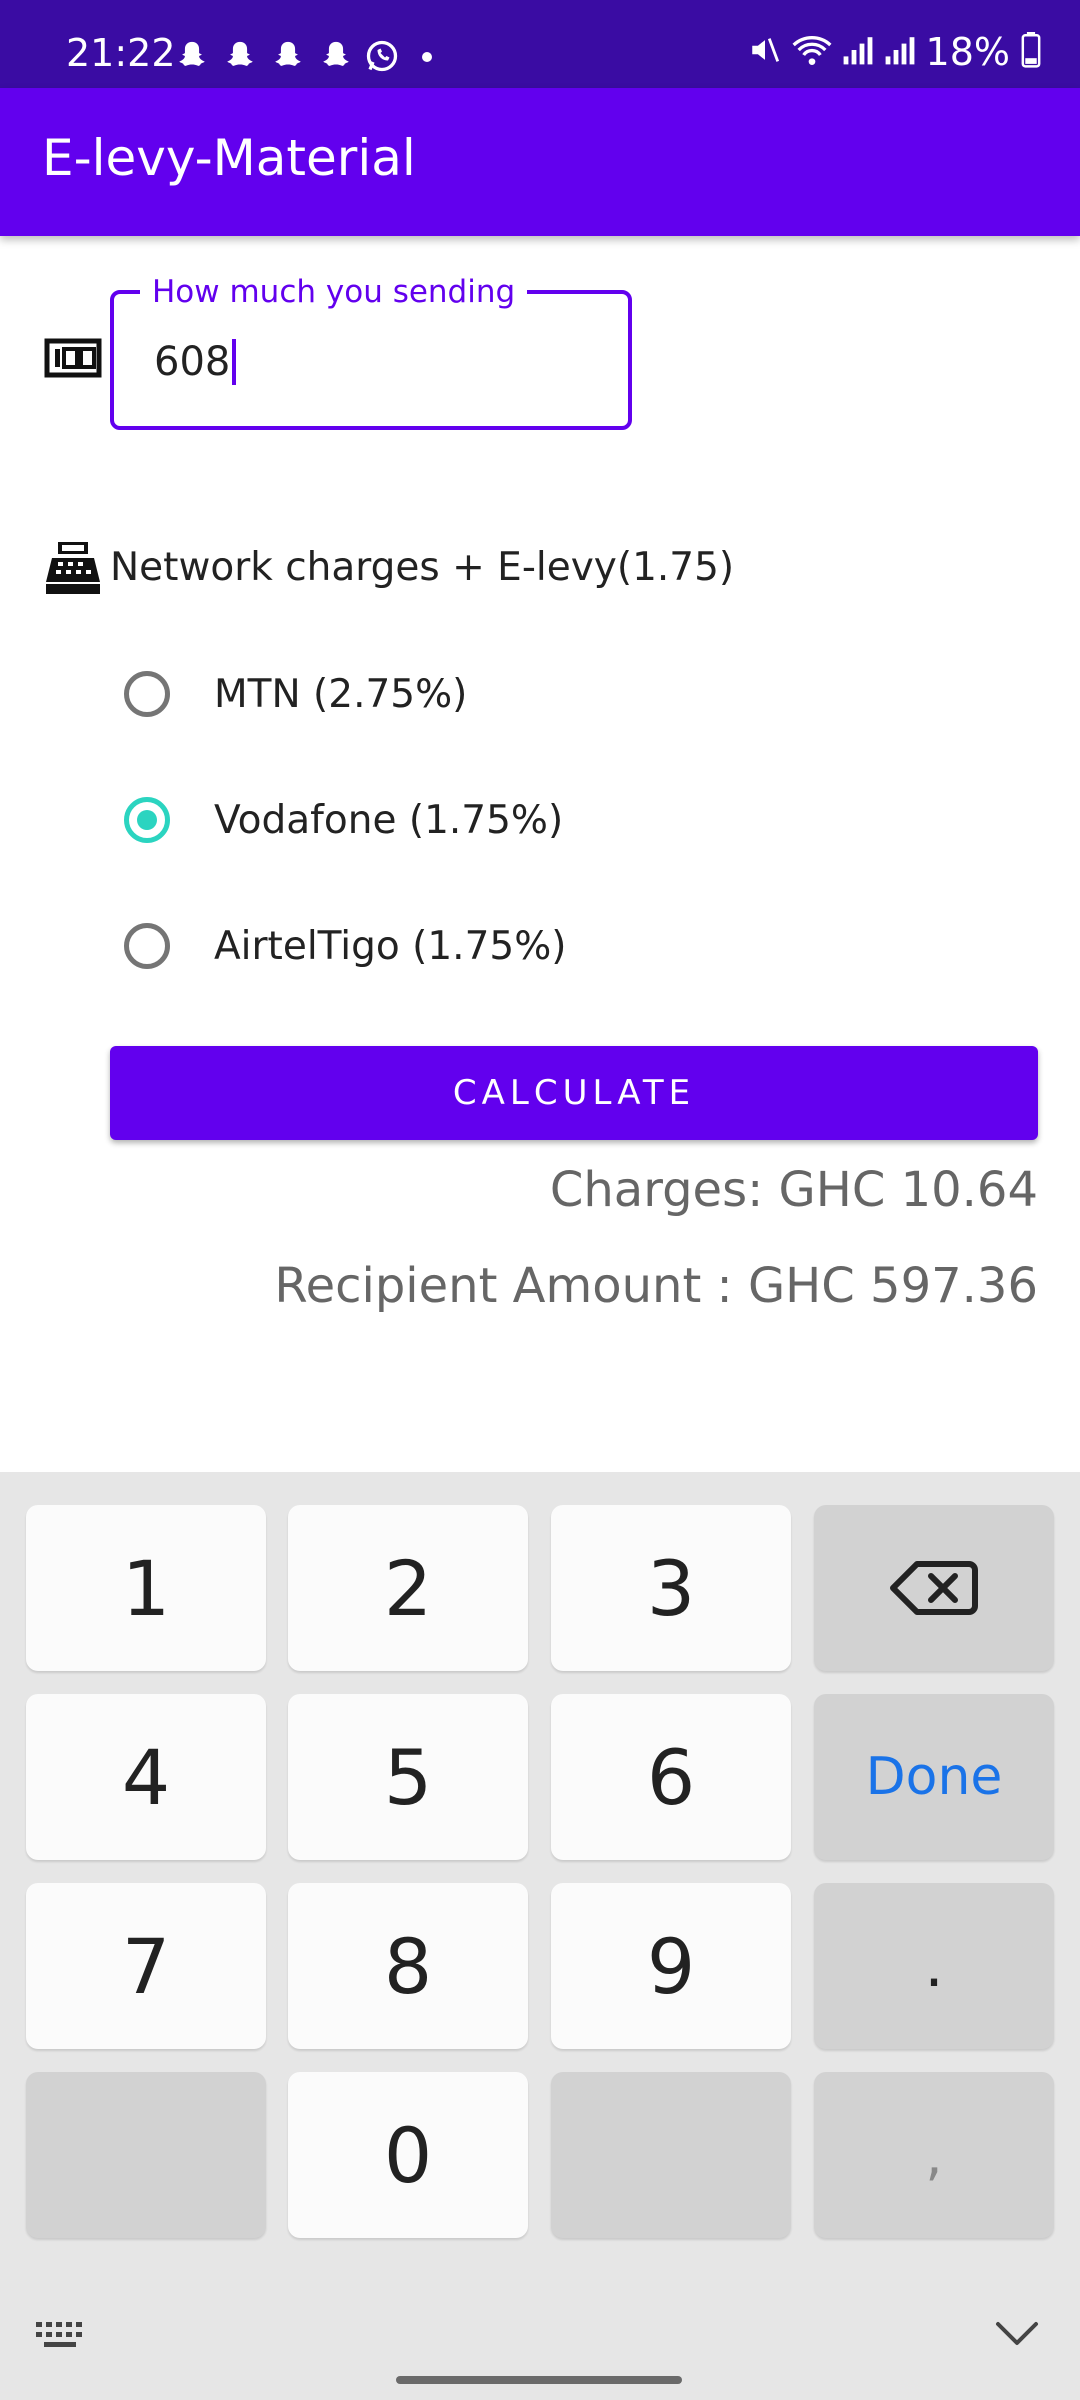 This screenshot has height=2400, width=1080. I want to click on money-icon, so click(73, 358).